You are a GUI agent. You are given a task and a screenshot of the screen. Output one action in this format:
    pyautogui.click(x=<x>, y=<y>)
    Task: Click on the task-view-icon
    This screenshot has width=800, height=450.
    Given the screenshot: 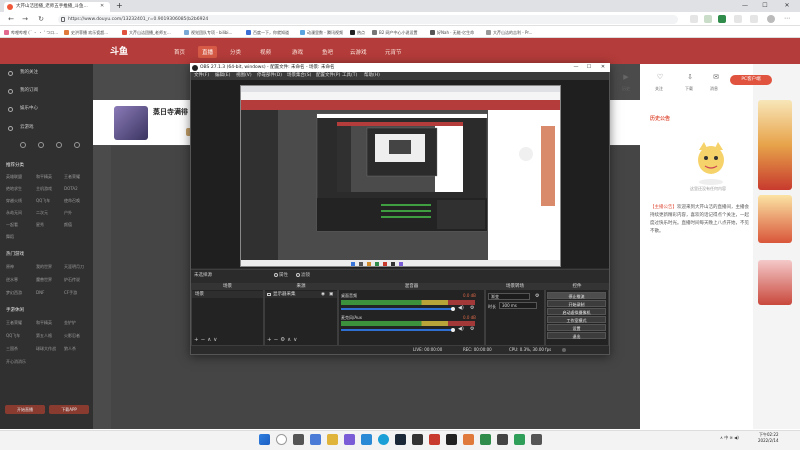 What is the action you would take?
    pyautogui.click(x=298, y=439)
    